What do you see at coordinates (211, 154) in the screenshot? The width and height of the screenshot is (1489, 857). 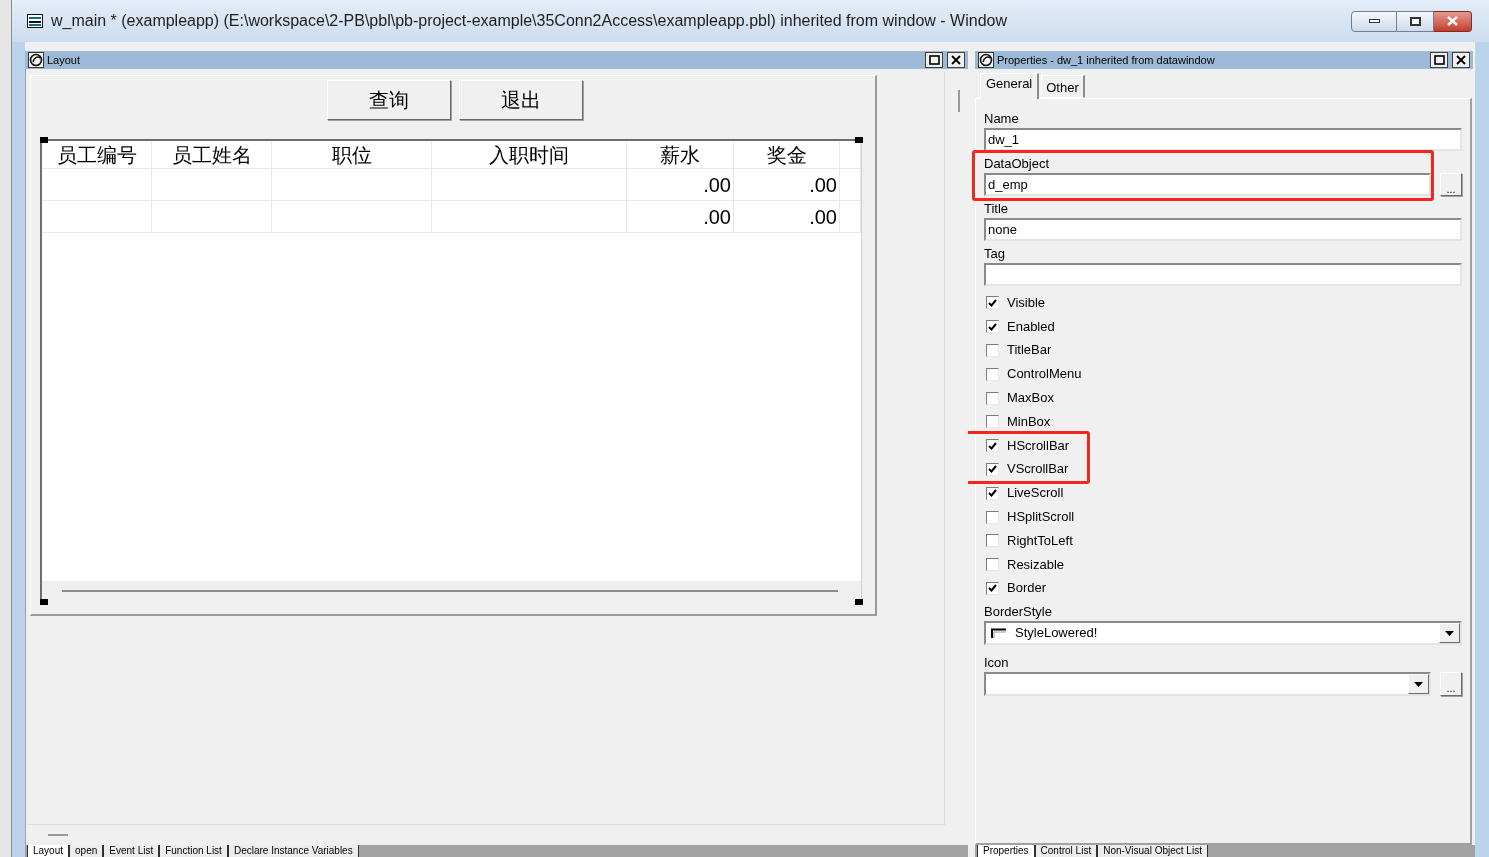 I see `column-header: 员工姓名` at bounding box center [211, 154].